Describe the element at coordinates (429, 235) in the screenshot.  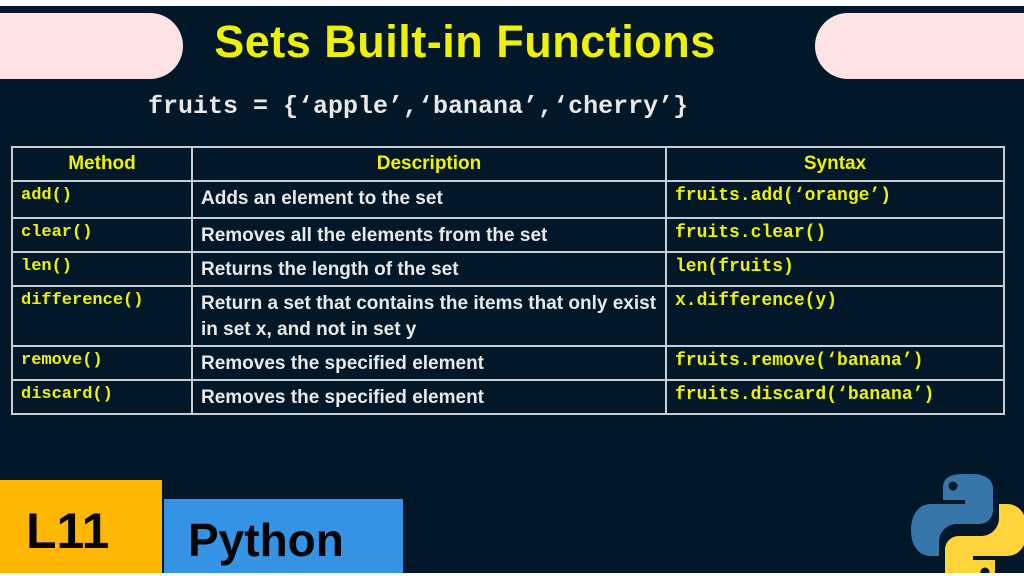
I see `description-cell: Removes all the elements from the set` at that location.